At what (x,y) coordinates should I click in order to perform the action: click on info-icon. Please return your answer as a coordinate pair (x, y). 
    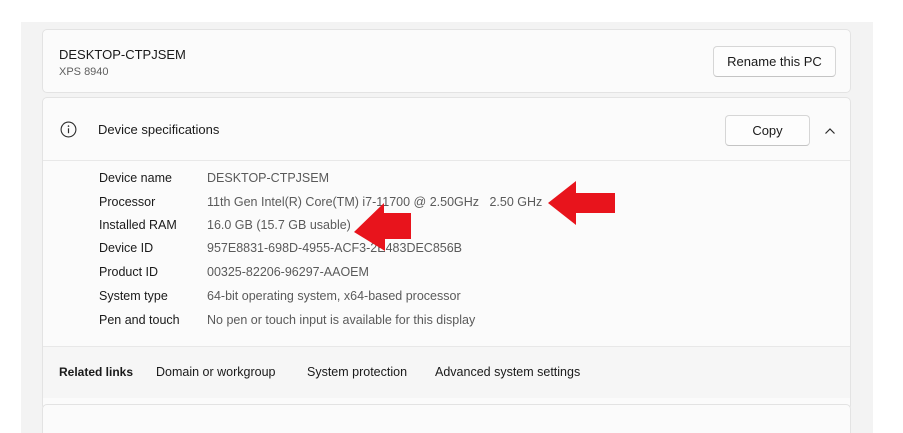
    Looking at the image, I should click on (68, 129).